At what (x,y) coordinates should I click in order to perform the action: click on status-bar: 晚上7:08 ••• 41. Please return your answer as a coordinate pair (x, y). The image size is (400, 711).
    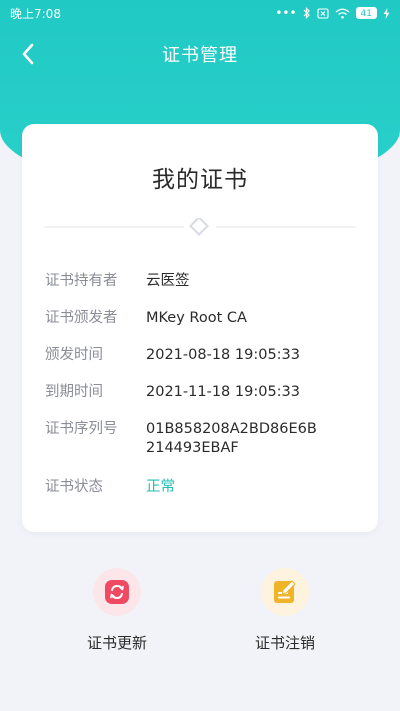
    Looking at the image, I should click on (200, 13).